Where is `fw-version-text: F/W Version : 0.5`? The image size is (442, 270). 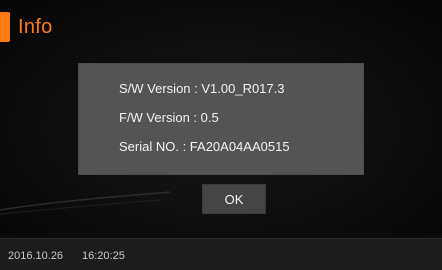 fw-version-text: F/W Version : 0.5 is located at coordinates (169, 117).